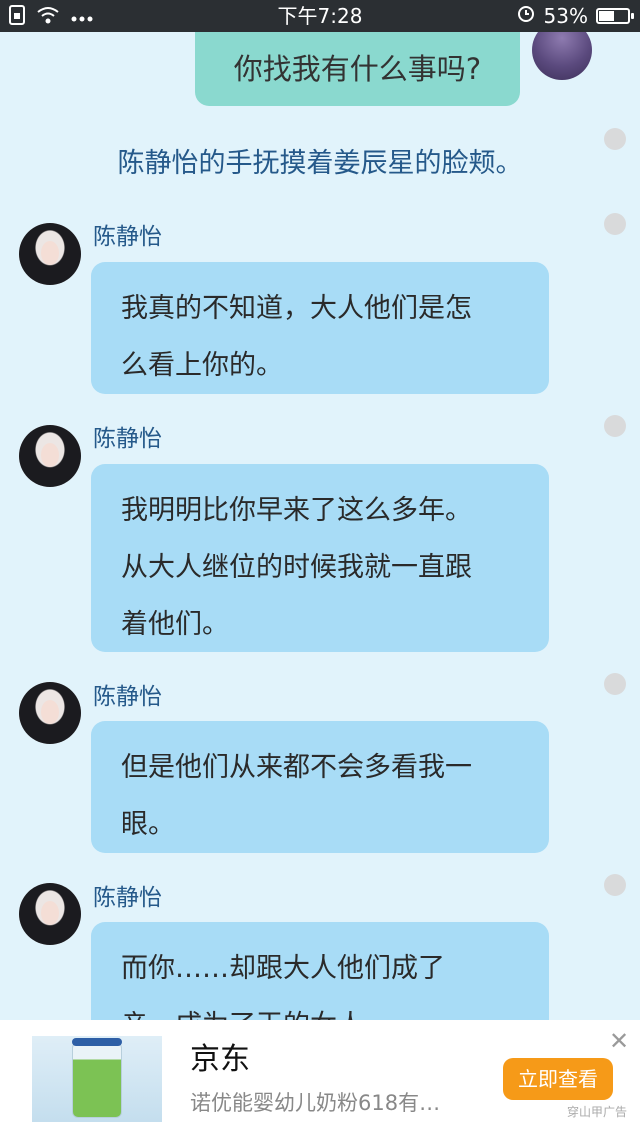 The image size is (640, 1138). Describe the element at coordinates (320, 163) in the screenshot. I see `narration-text: 陈静怡的手抚摸着姜辰星的脸颊。` at that location.